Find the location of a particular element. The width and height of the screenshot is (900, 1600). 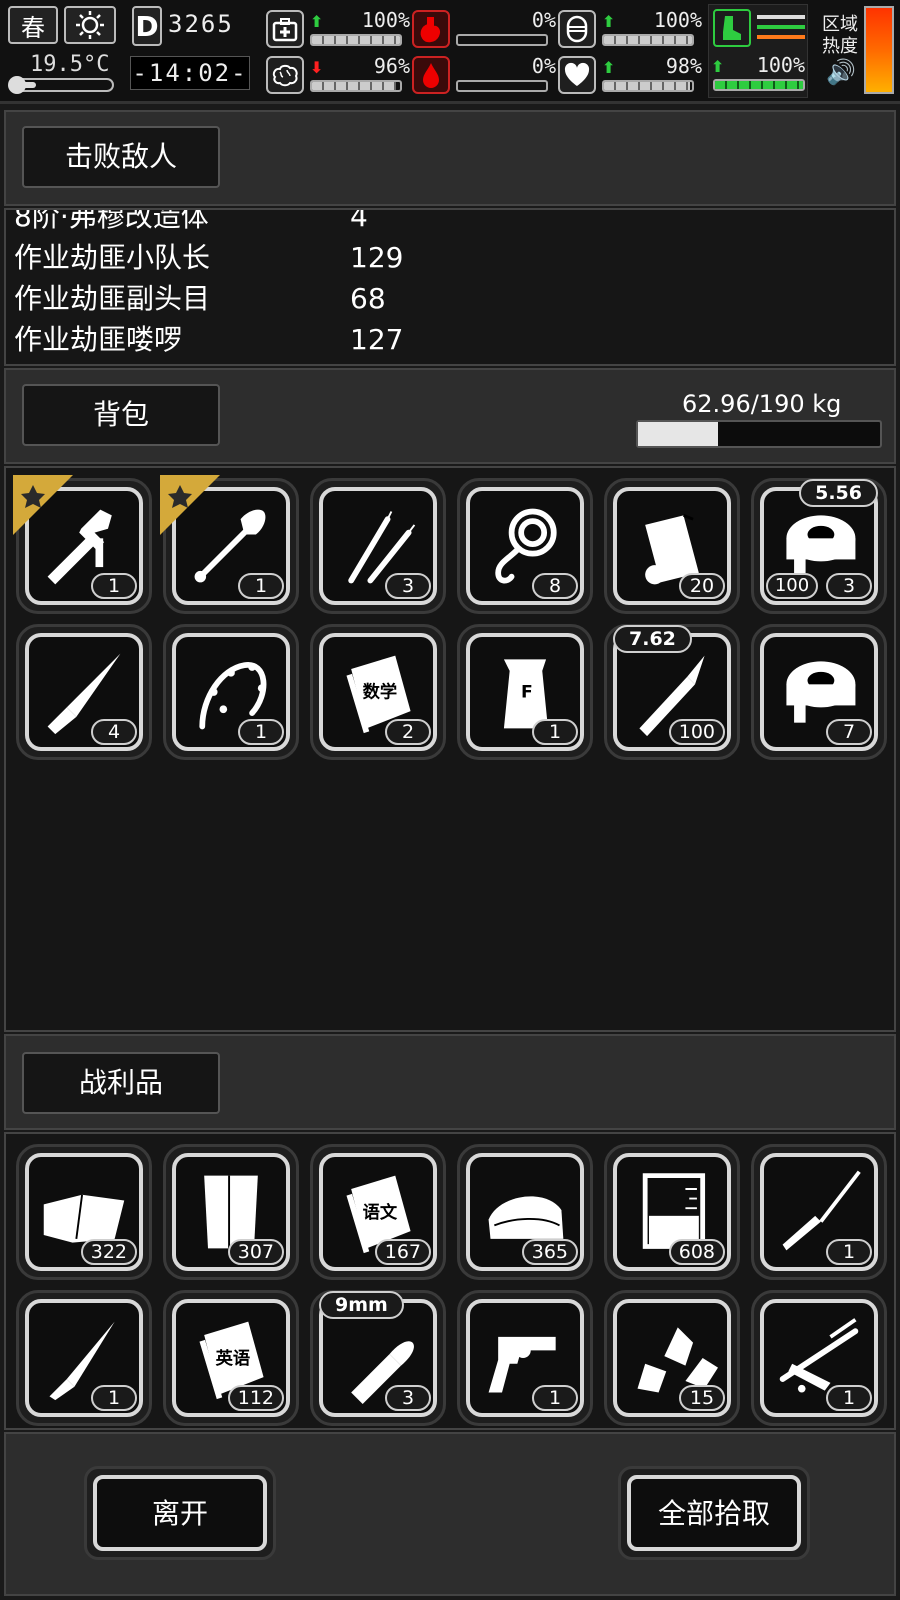

enemy-count: 127 is located at coordinates (377, 339).